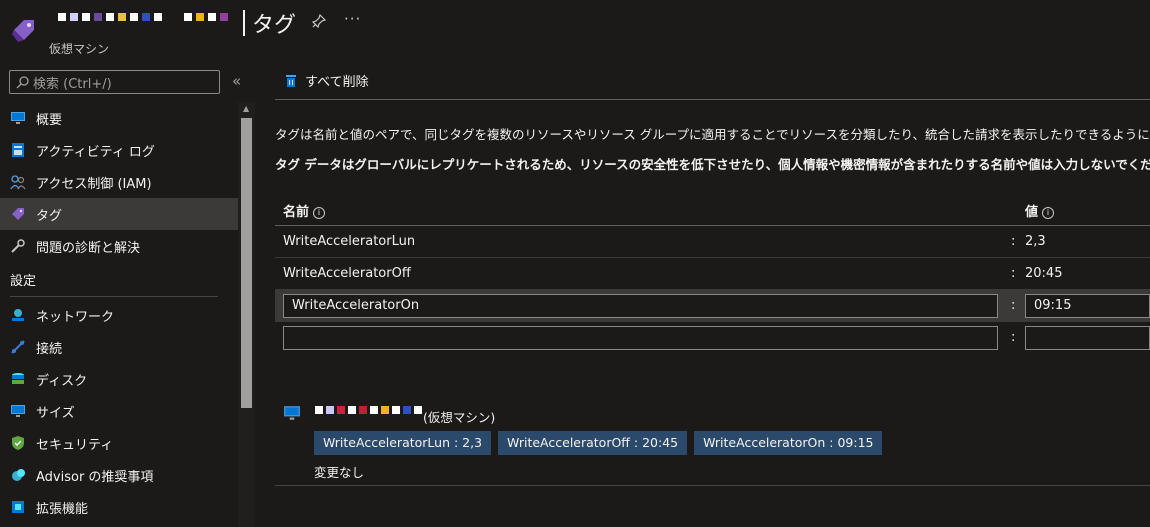  What do you see at coordinates (459, 417) in the screenshot?
I see `resource-type: (仮想マシン)` at bounding box center [459, 417].